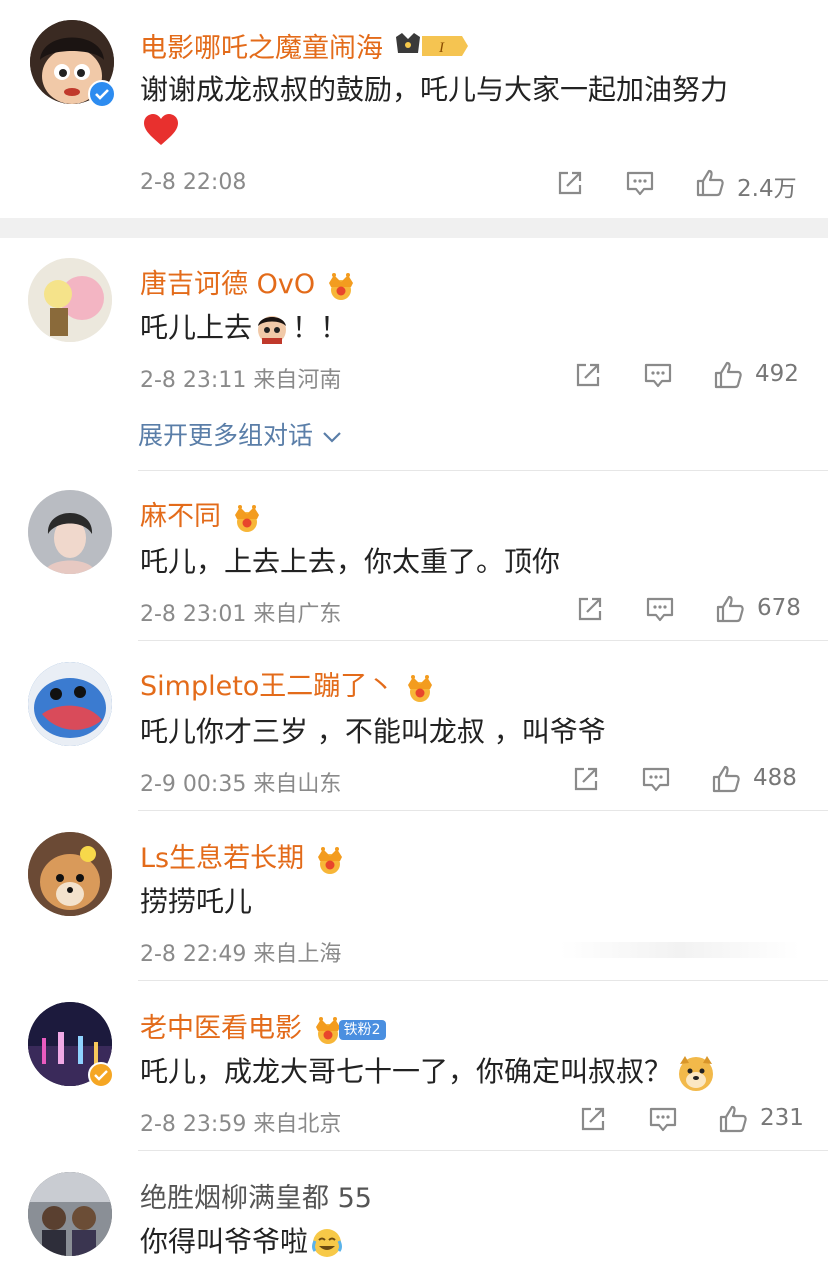 This screenshot has width=828, height=1266. I want to click on svg-text: I, so click(441, 48).